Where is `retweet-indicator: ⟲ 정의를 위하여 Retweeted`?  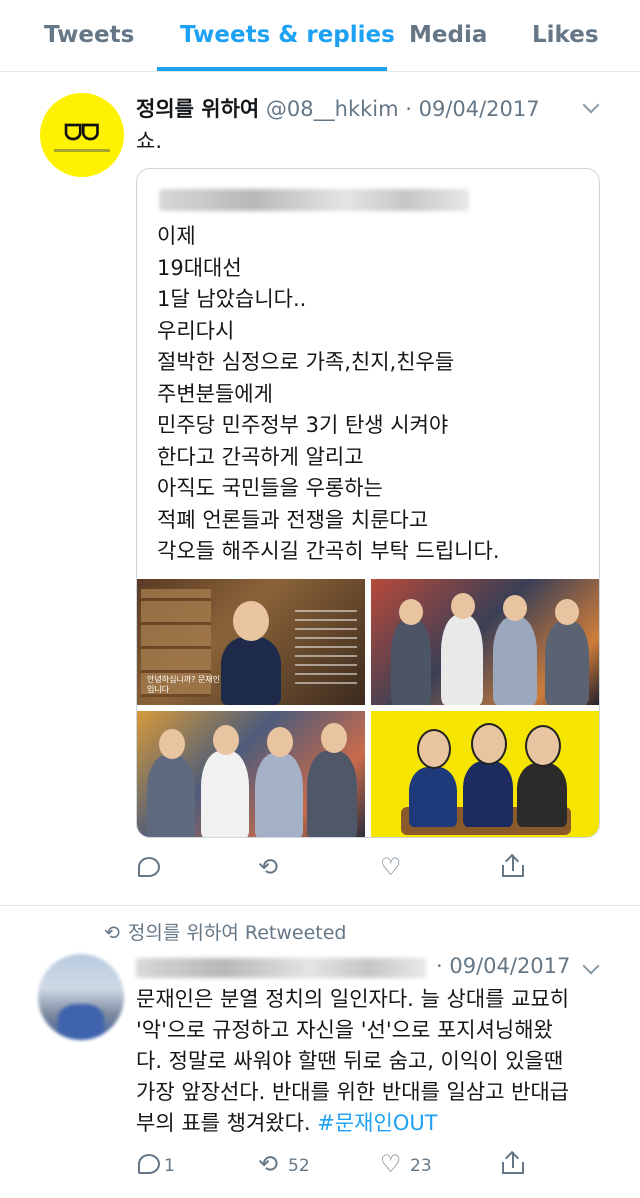 retweet-indicator: ⟲ 정의를 위하여 Retweeted is located at coordinates (225, 931).